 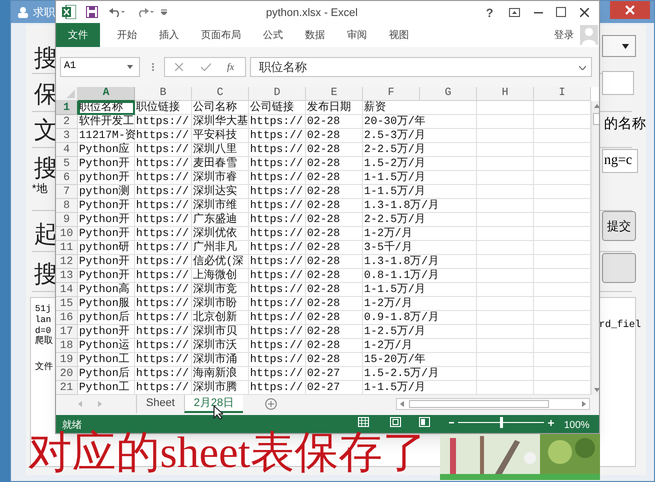 I want to click on row-header: 16, so click(x=67, y=318).